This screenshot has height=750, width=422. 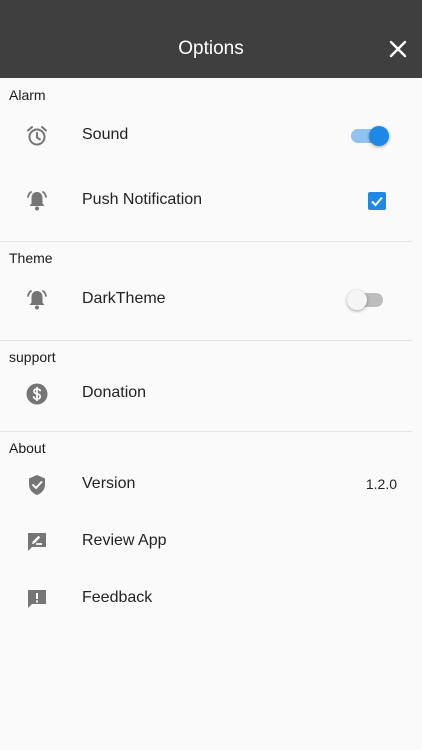 What do you see at coordinates (211, 201) in the screenshot?
I see `push-notification-row: Push Notification` at bounding box center [211, 201].